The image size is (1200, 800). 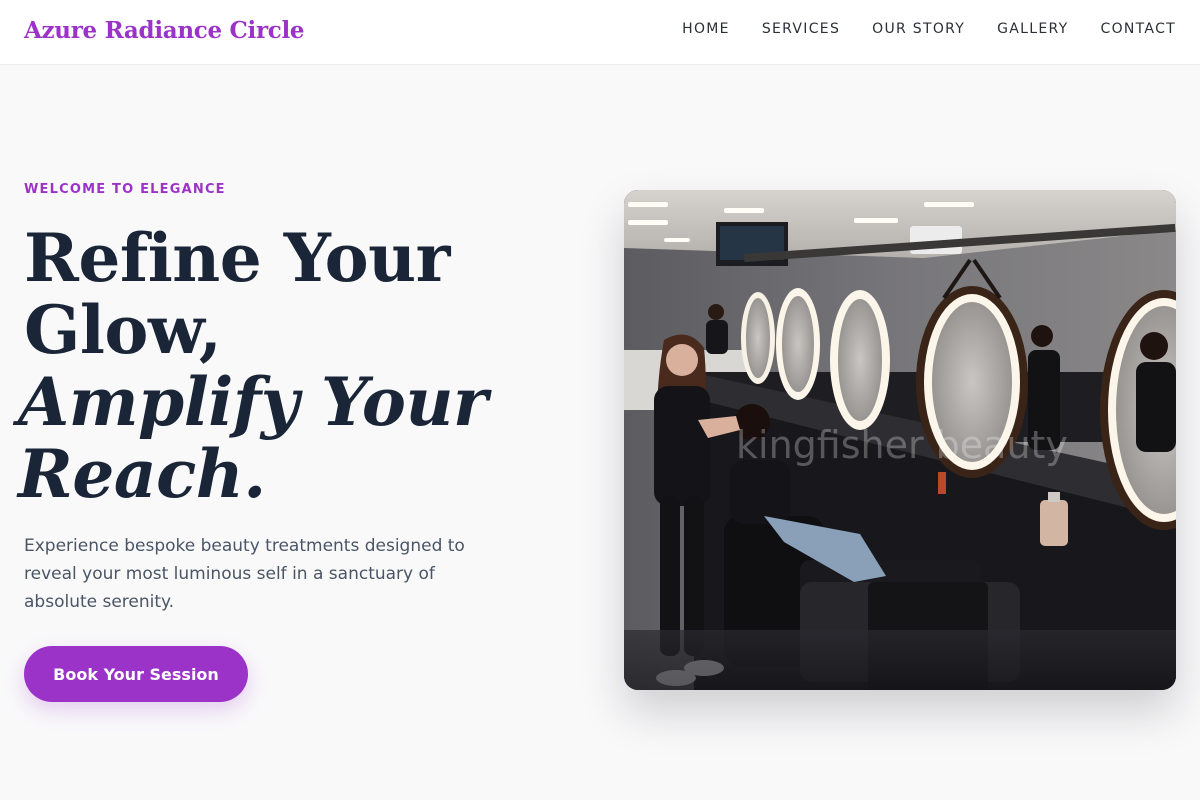 I want to click on brand-logo: Azure Radiance Circle, so click(x=164, y=30).